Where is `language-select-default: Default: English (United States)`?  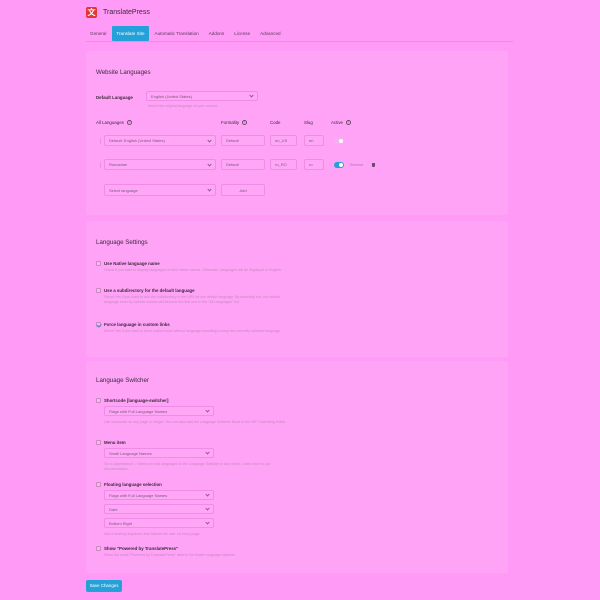
language-select-default: Default: English (United States) is located at coordinates (160, 140).